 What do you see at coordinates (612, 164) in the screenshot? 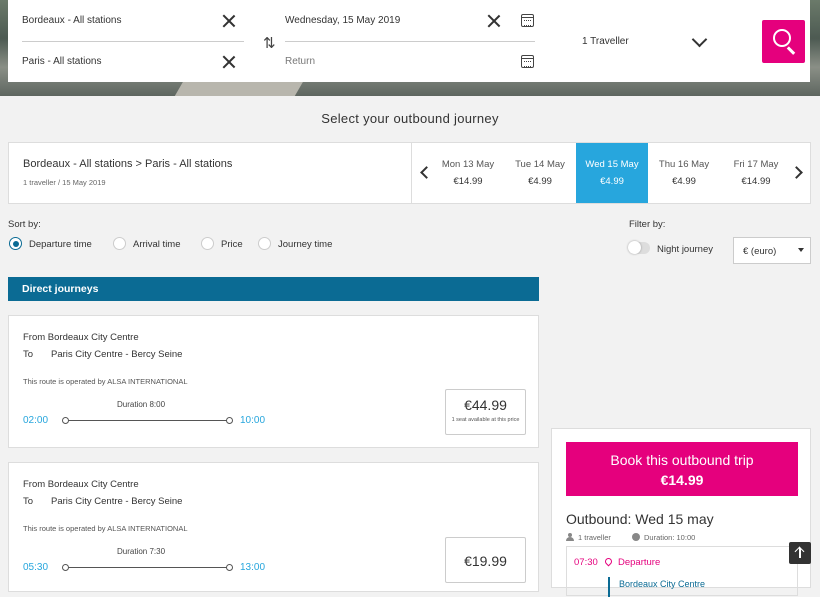
I see `date-label: Wed 15 May` at bounding box center [612, 164].